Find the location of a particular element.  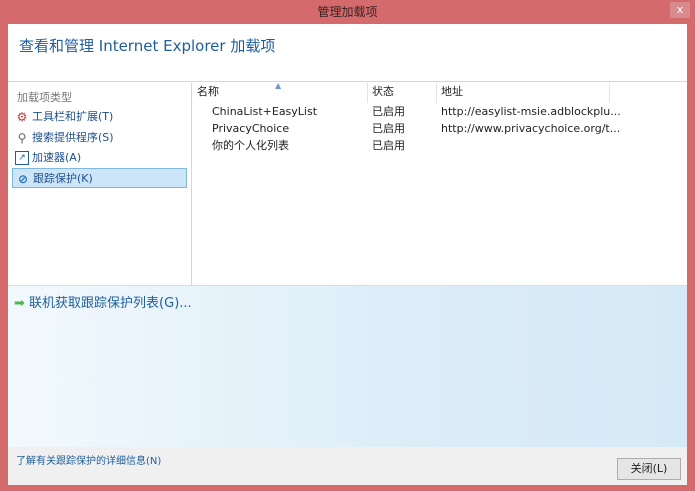

close-button: 关闭(L) is located at coordinates (649, 469).